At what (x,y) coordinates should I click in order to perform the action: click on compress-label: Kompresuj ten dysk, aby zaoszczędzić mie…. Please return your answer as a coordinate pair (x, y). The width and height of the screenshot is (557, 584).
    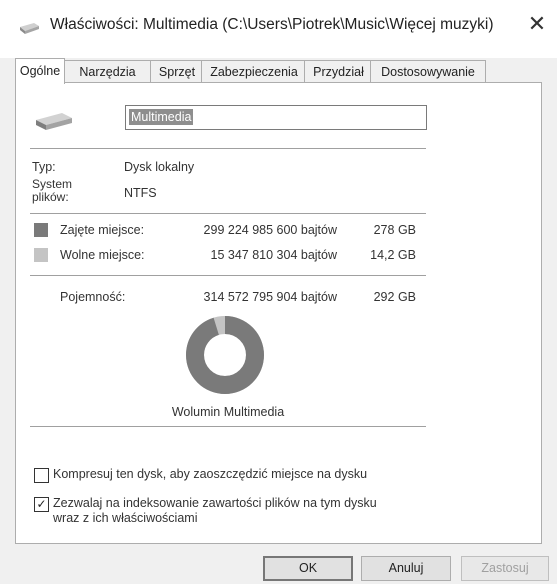
    Looking at the image, I should click on (210, 474).